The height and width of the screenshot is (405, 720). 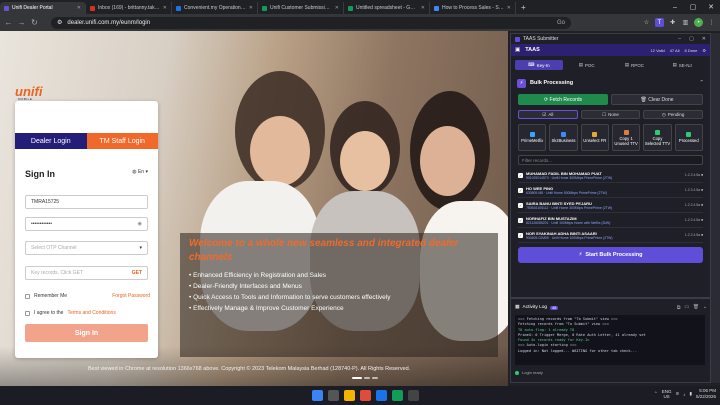 I want to click on menu-icon: ⋮, so click(x=711, y=22).